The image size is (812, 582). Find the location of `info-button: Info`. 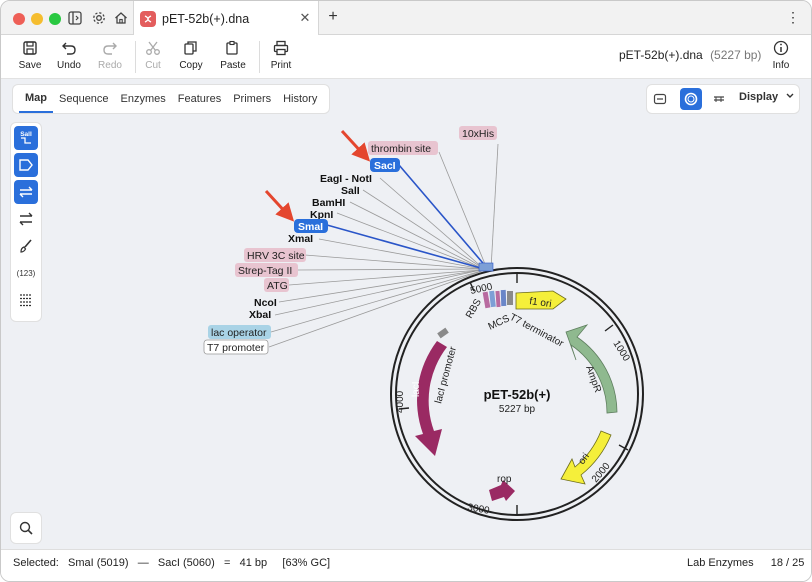

info-button: Info is located at coordinates (781, 57).